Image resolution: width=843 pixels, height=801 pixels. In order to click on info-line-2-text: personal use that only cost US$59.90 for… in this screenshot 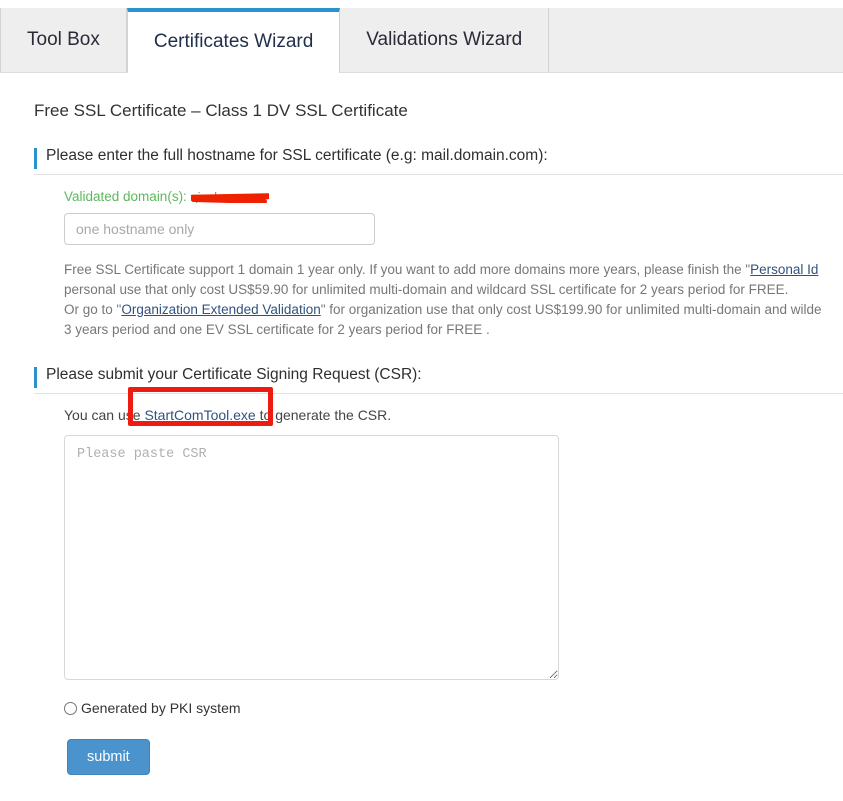, I will do `click(426, 289)`.